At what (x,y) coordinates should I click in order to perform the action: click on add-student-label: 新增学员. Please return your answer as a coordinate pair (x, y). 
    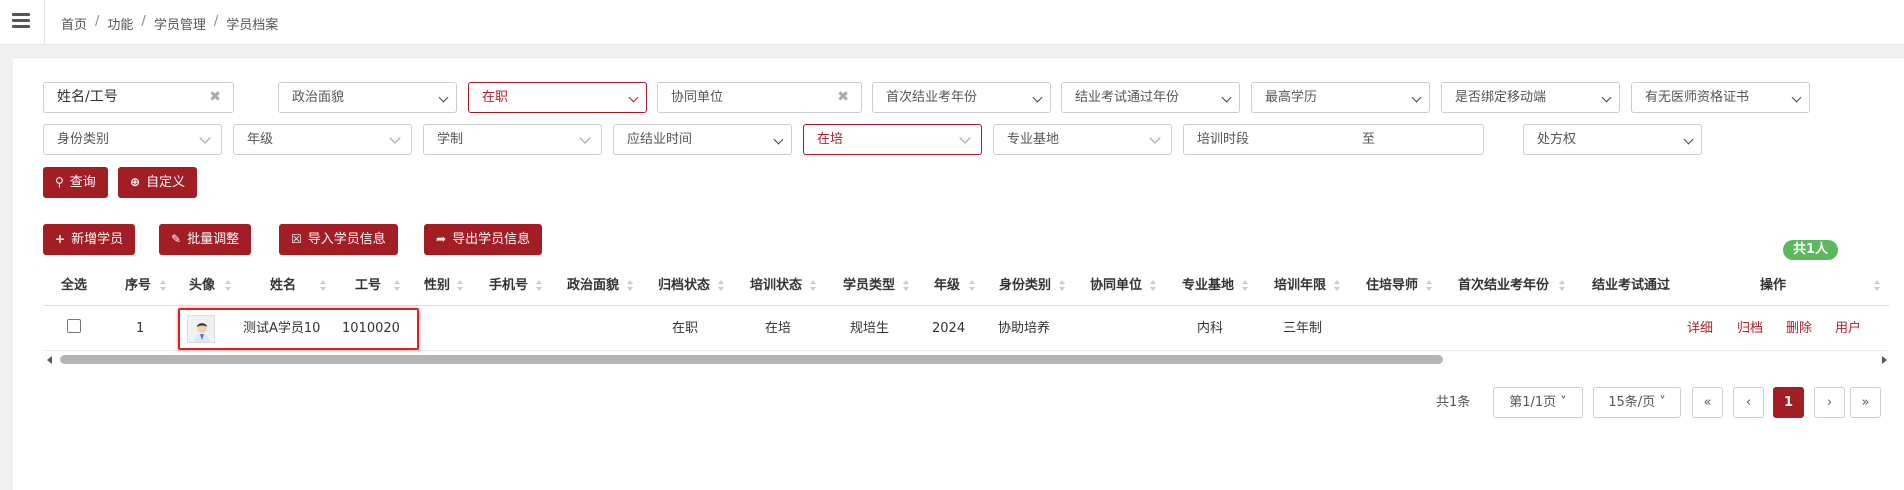
    Looking at the image, I should click on (97, 239).